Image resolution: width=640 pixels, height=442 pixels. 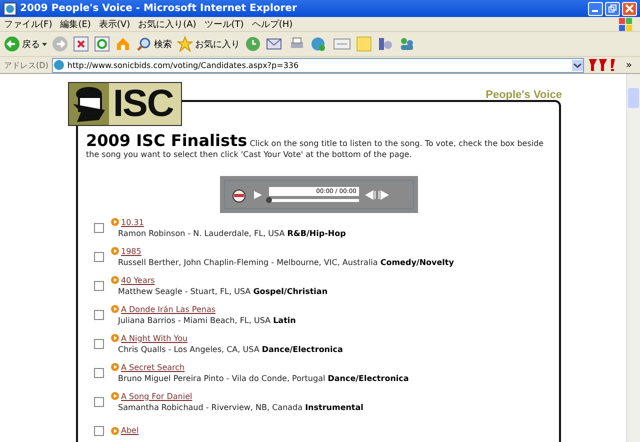 What do you see at coordinates (25, 44) in the screenshot?
I see `back-button: 戻る` at bounding box center [25, 44].